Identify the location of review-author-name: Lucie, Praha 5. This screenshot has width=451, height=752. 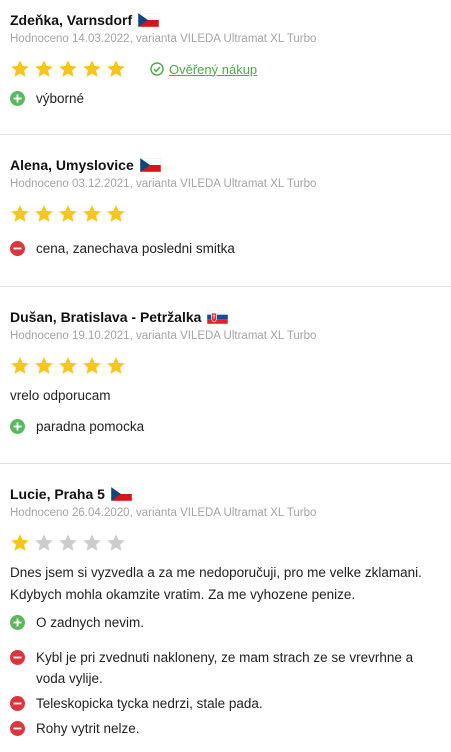
(57, 493).